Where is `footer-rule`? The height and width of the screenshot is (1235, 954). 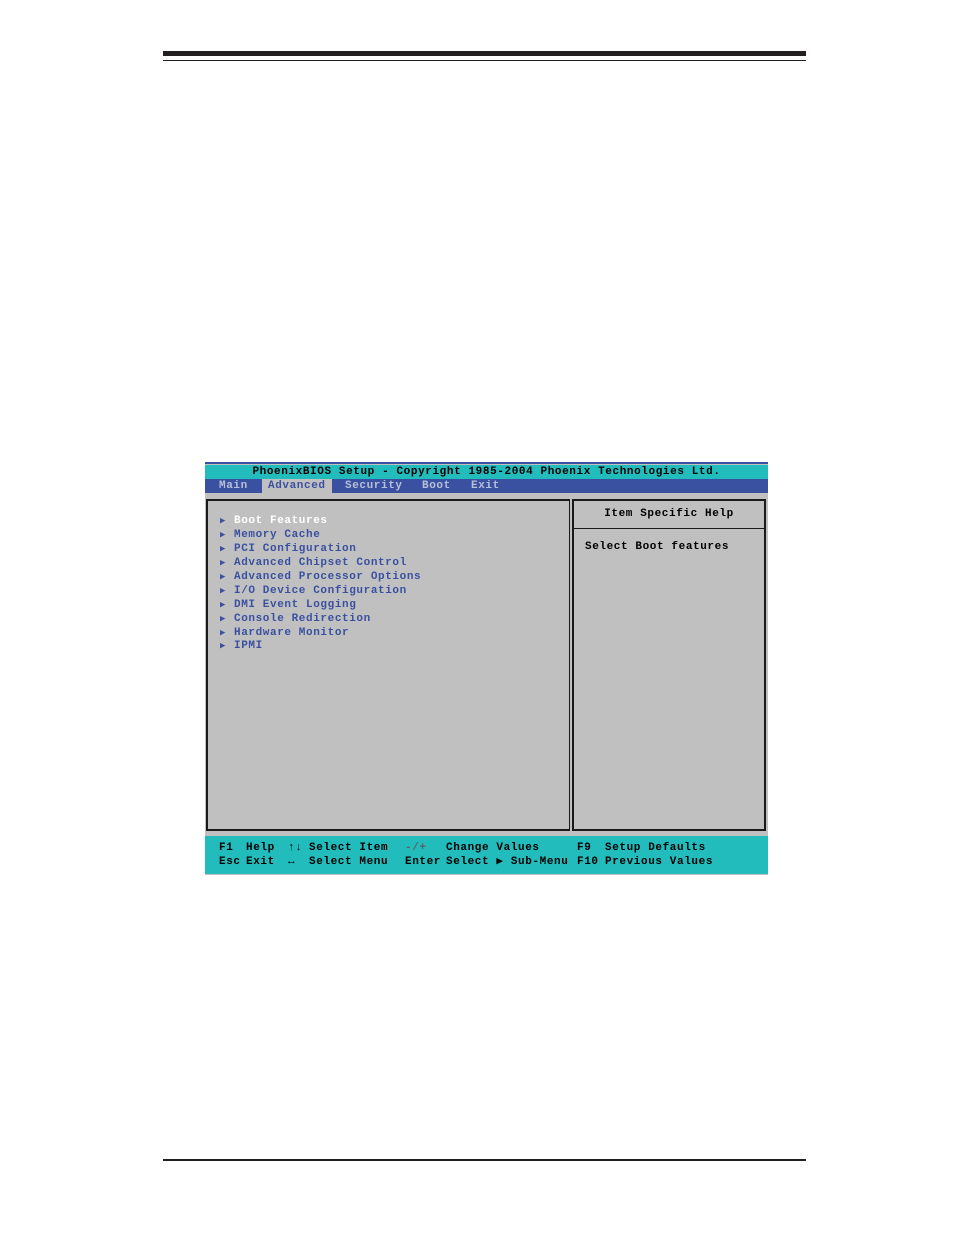
footer-rule is located at coordinates (484, 1160).